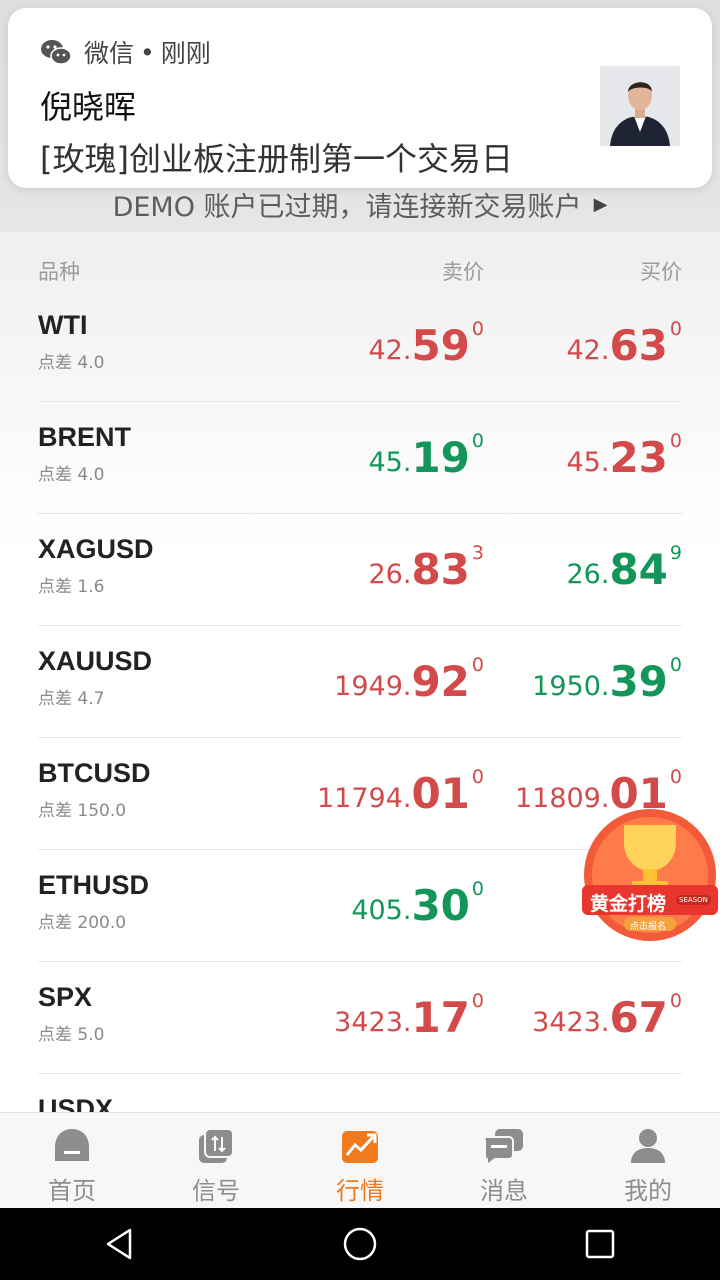 The width and height of the screenshot is (720, 1280). What do you see at coordinates (125, 52) in the screenshot?
I see `notification-app-row: 微信 • 刚刚` at bounding box center [125, 52].